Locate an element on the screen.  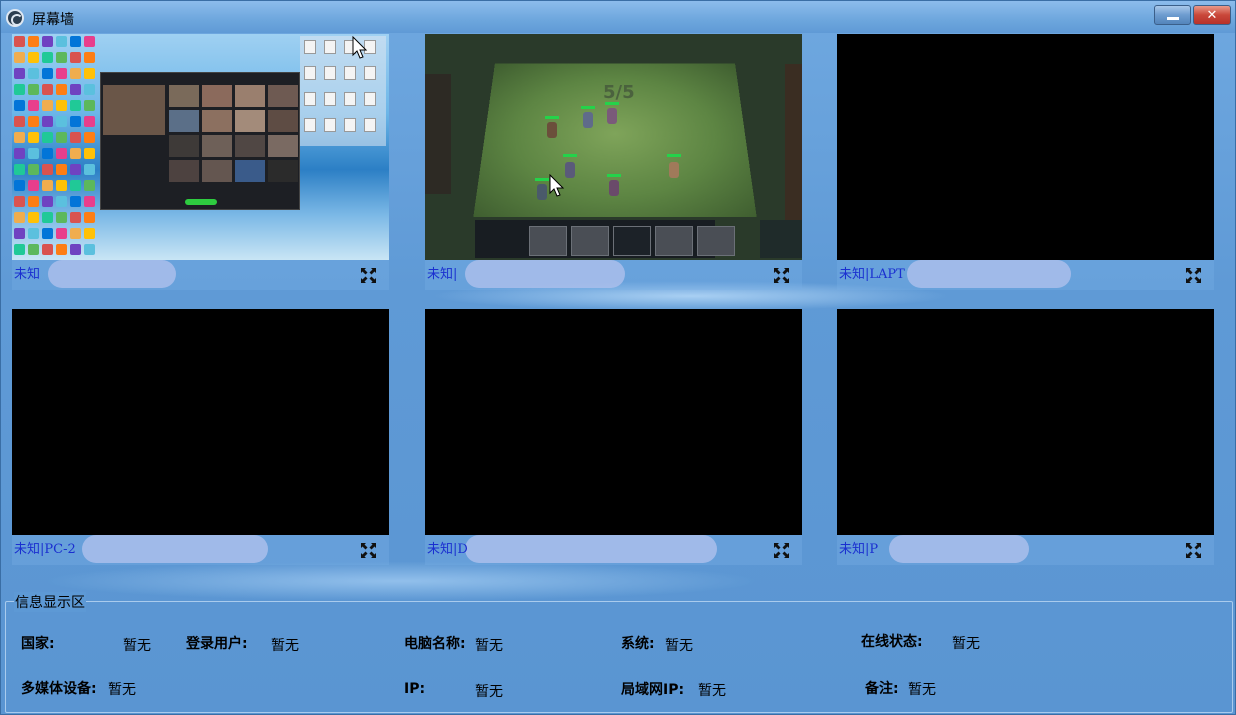
tile-label: 未知|D is located at coordinates (447, 549).